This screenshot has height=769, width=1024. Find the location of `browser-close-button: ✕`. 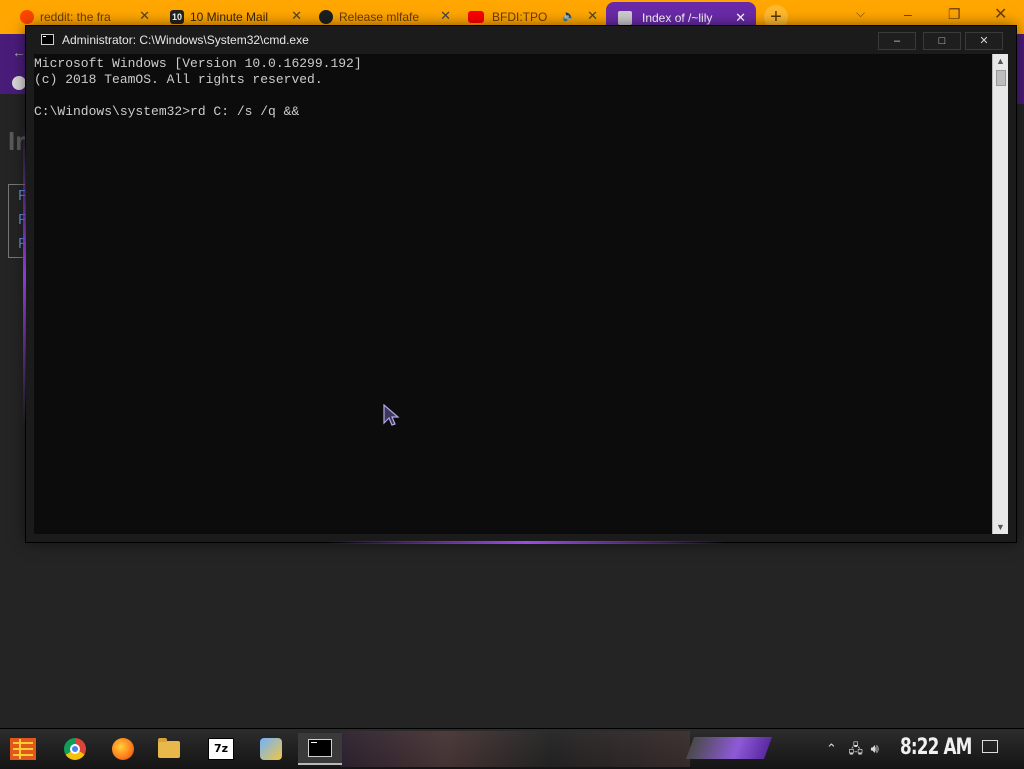

browser-close-button: ✕ is located at coordinates (1000, 14).